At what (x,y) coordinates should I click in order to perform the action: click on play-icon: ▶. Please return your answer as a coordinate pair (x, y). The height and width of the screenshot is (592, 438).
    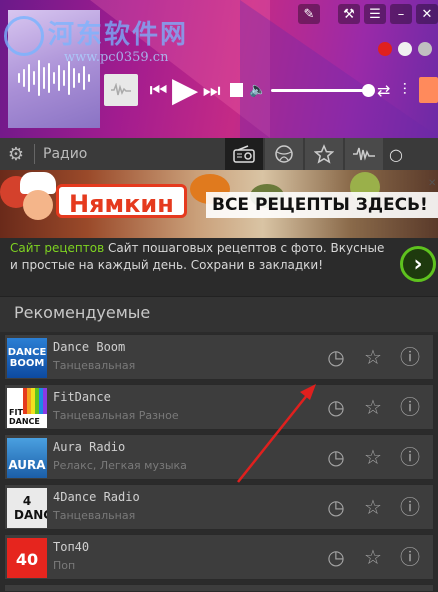
    Looking at the image, I should click on (185, 90).